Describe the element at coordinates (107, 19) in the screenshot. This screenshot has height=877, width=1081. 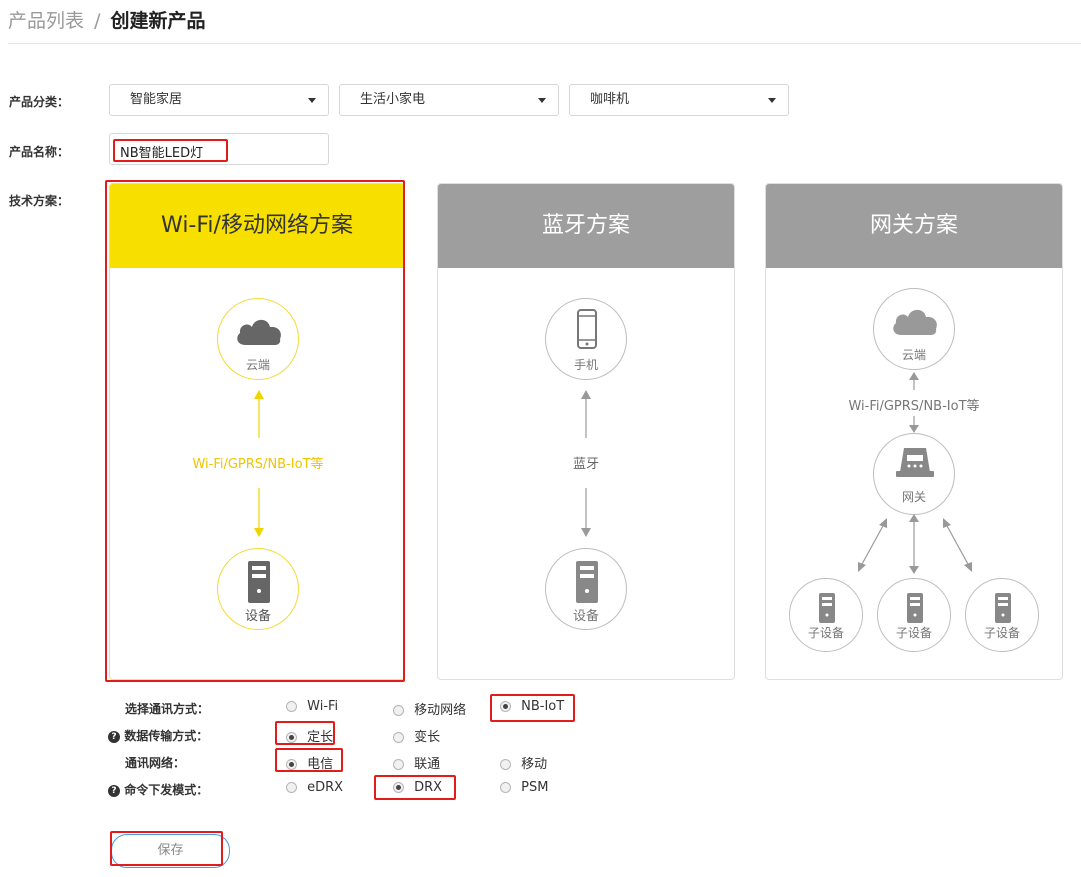
I see `breadcrumb: 产品列表 / 创建新产品` at that location.